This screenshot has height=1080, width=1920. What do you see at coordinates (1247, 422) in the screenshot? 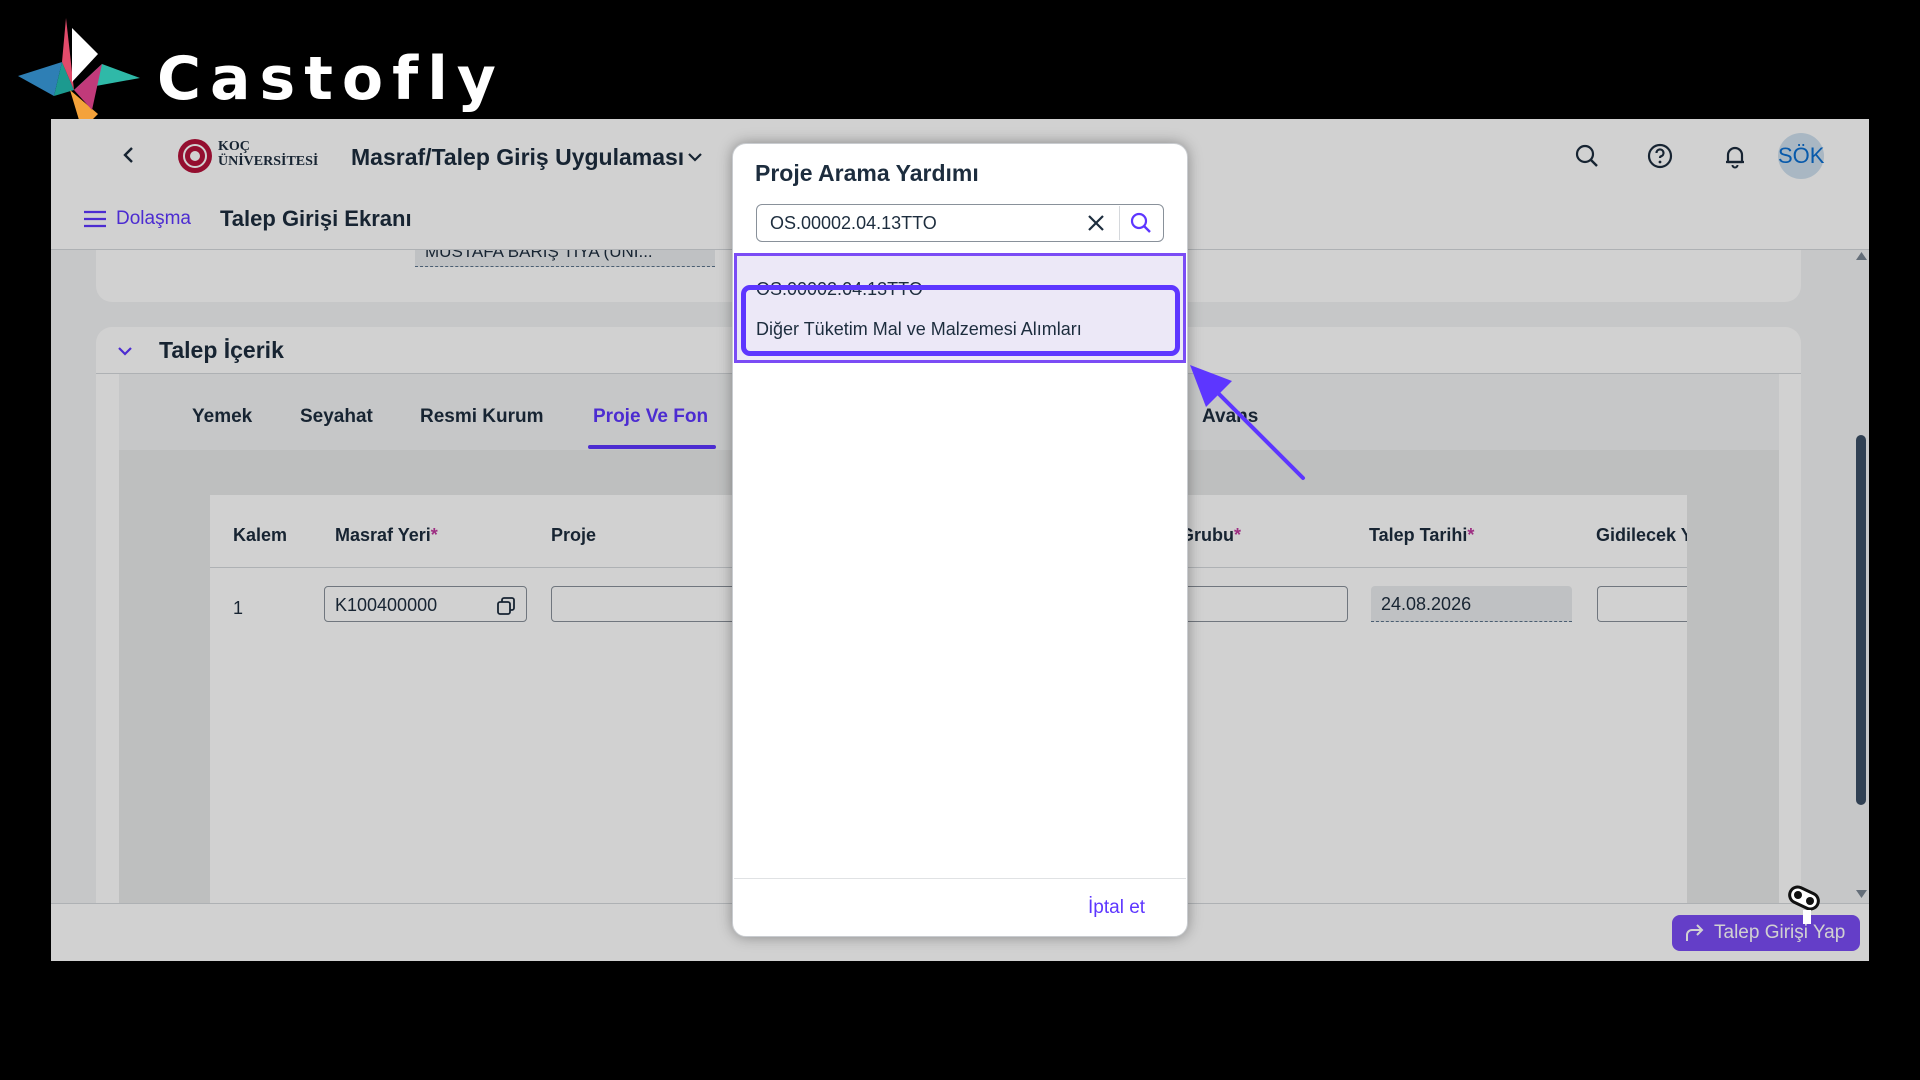
I see `tutorial-arrow-icon` at bounding box center [1247, 422].